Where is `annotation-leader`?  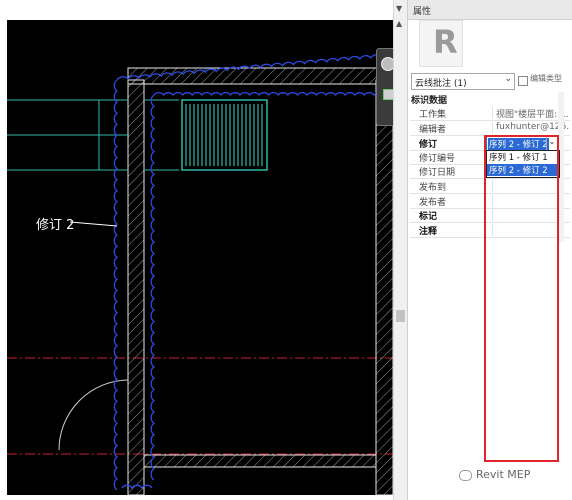 annotation-leader is located at coordinates (93, 224).